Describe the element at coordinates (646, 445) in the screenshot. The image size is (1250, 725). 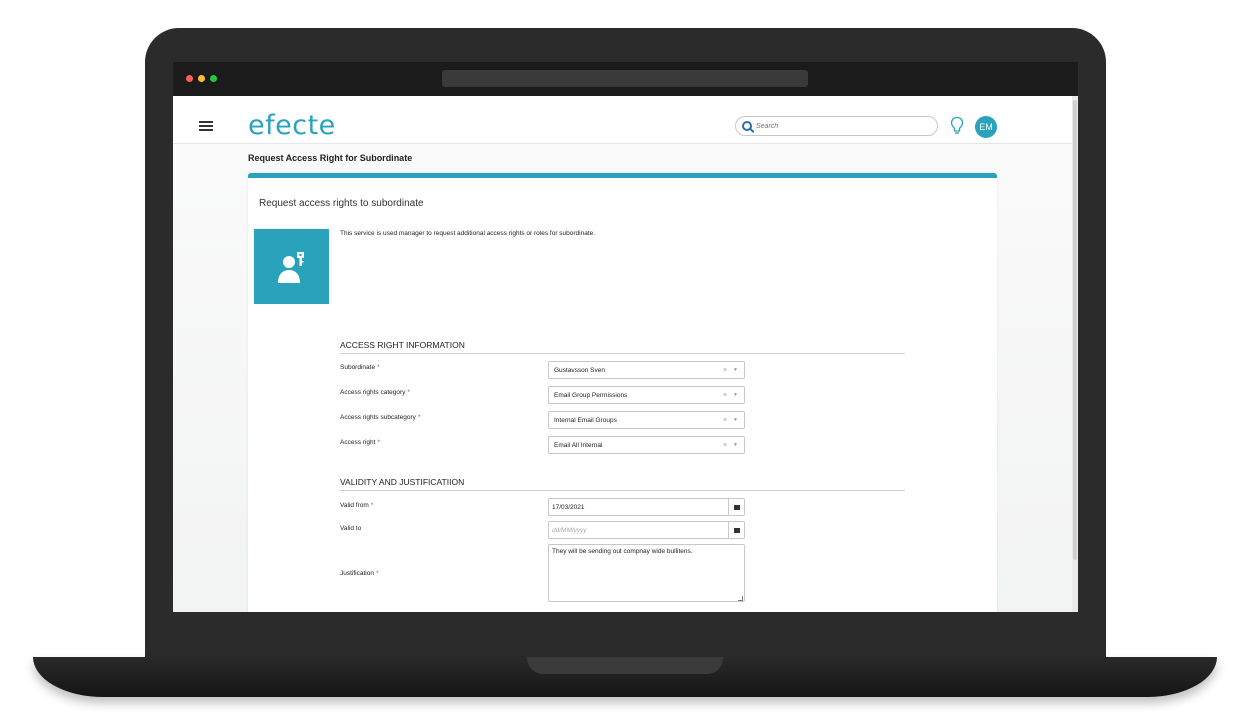
I see `access-right-select: Email All Internal × ▼` at that location.